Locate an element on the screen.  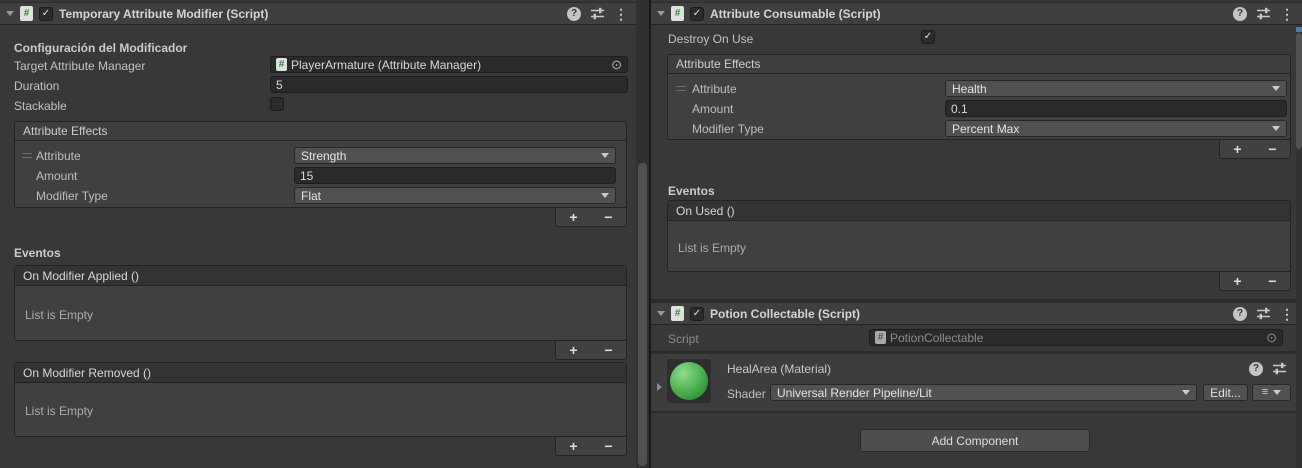
target-attribute-manager-object-field: # PlayerArmature (Attribute Manager) ⊙ is located at coordinates (449, 64).